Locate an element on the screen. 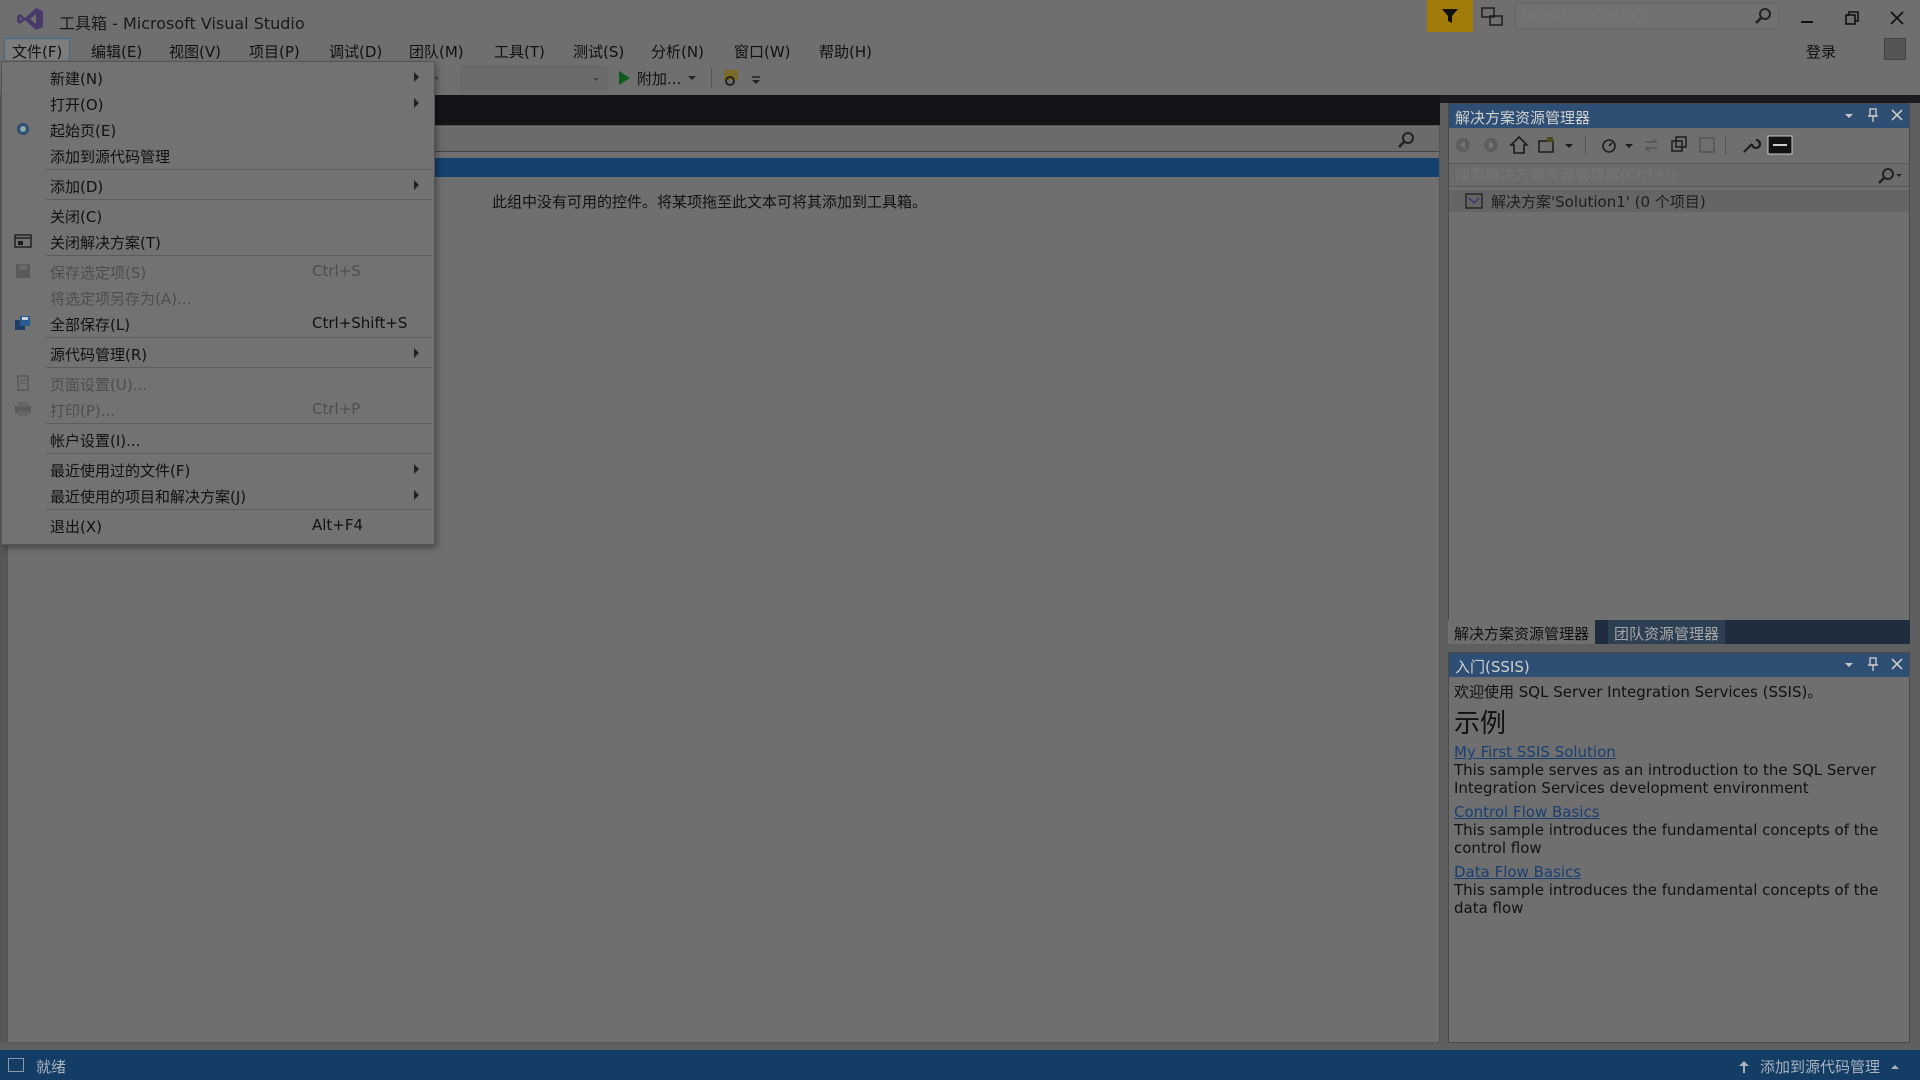 This screenshot has height=1080, width=1920. menu-item-print: 打印(P)... Ctrl+P is located at coordinates (218, 409).